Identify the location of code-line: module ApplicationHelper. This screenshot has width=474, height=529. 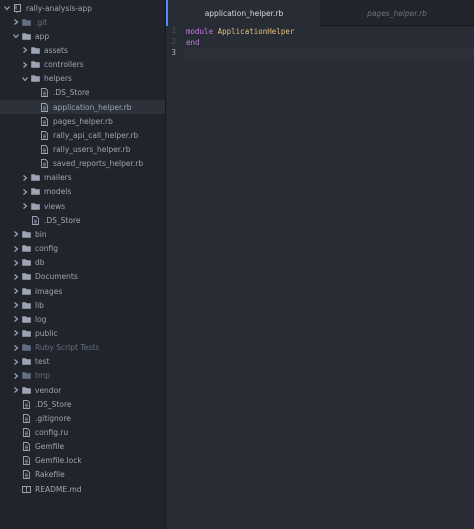
(330, 31).